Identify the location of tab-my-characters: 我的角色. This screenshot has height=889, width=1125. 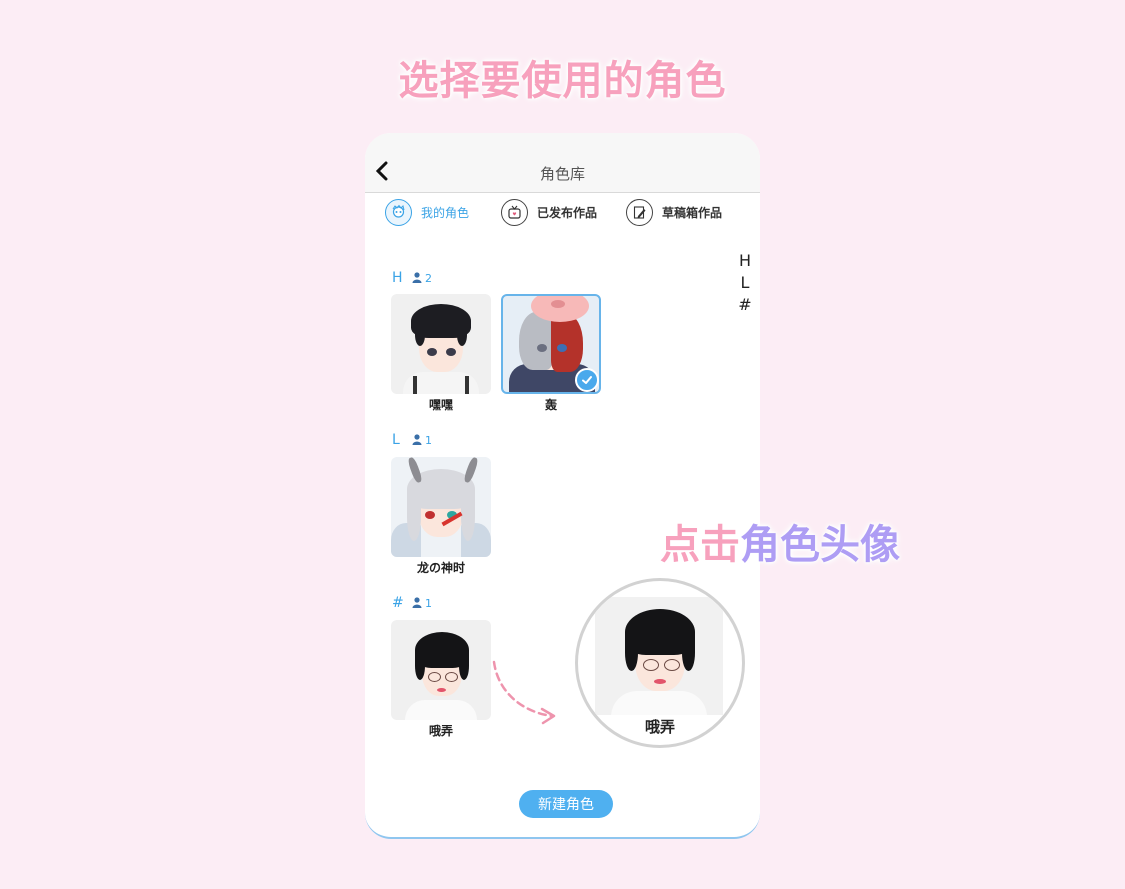
(427, 212).